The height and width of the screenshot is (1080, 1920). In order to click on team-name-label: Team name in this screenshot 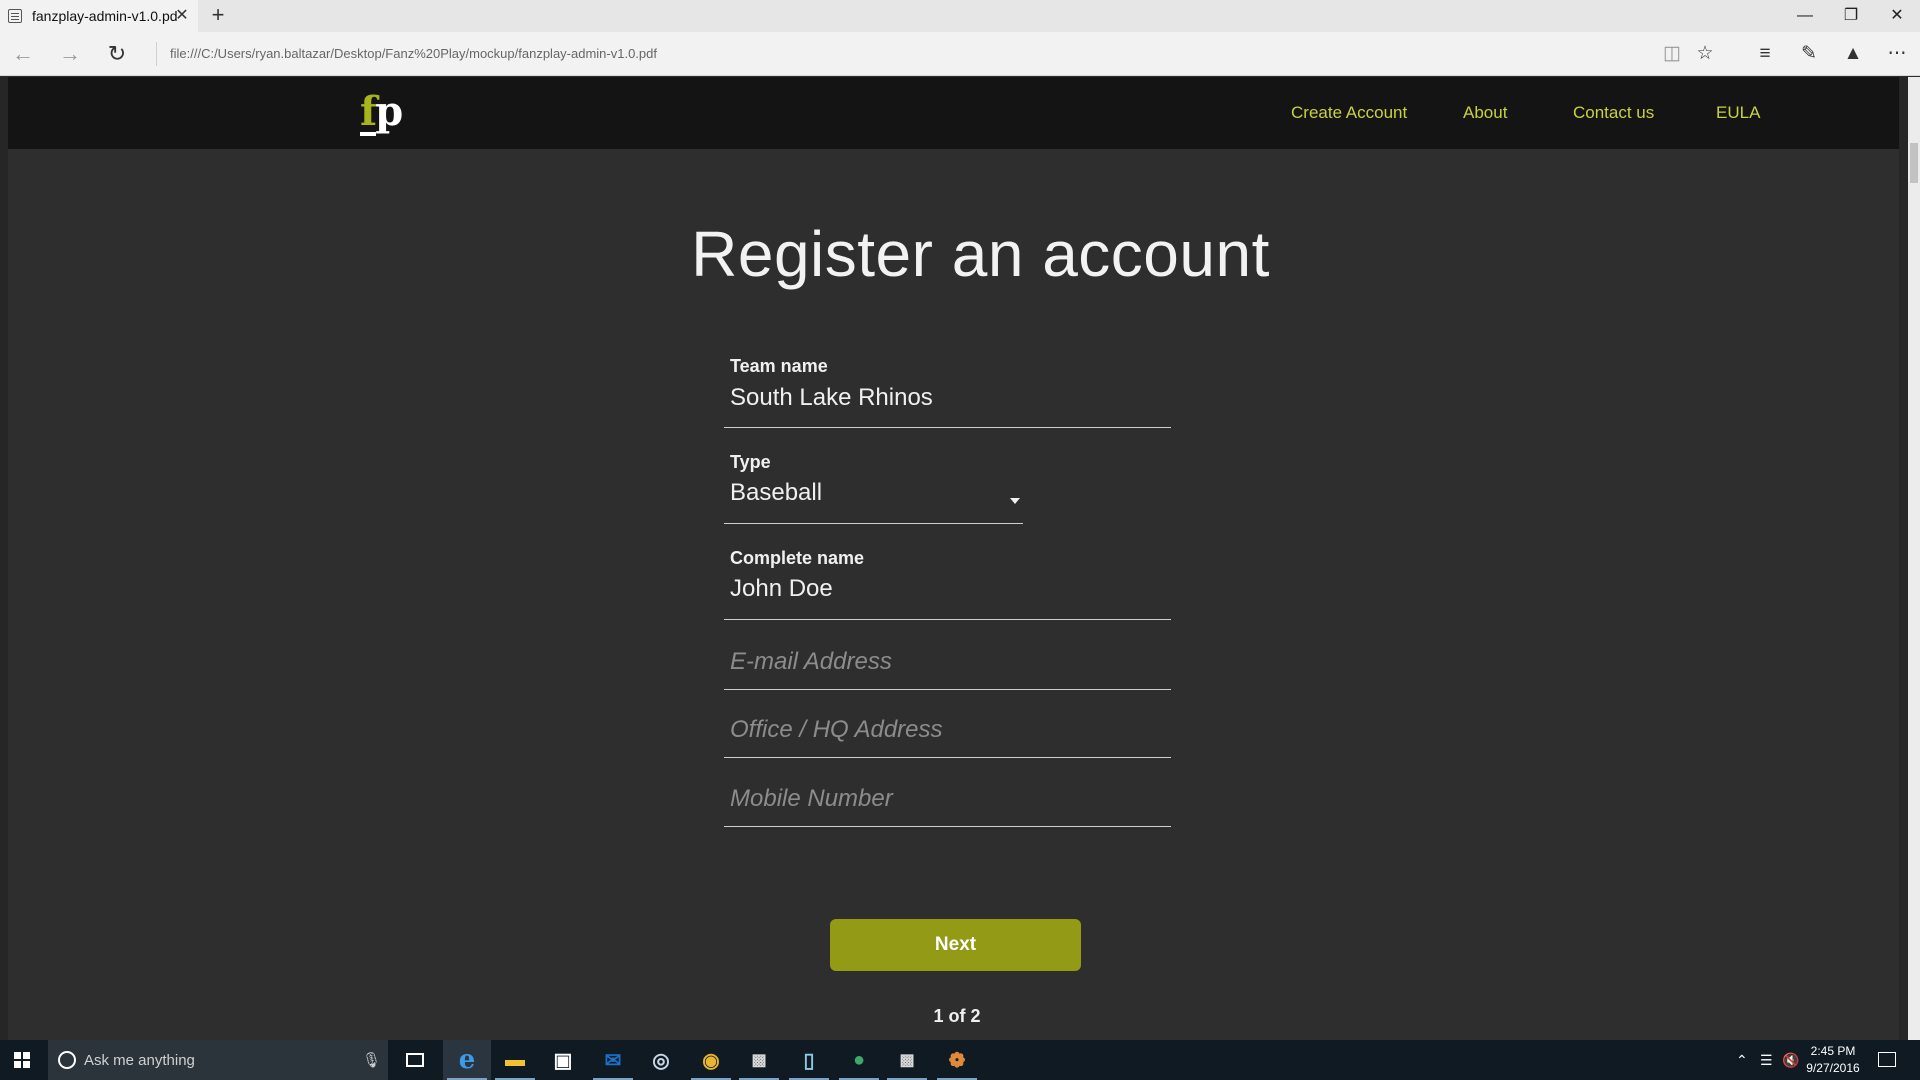, I will do `click(779, 366)`.